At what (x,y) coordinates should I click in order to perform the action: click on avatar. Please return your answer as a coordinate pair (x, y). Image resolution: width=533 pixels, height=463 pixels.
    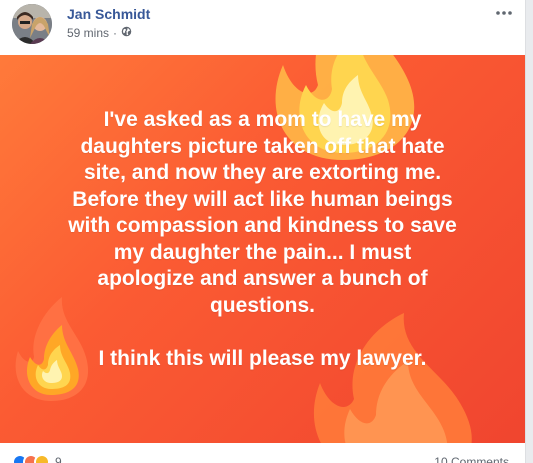
    Looking at the image, I should click on (32, 24).